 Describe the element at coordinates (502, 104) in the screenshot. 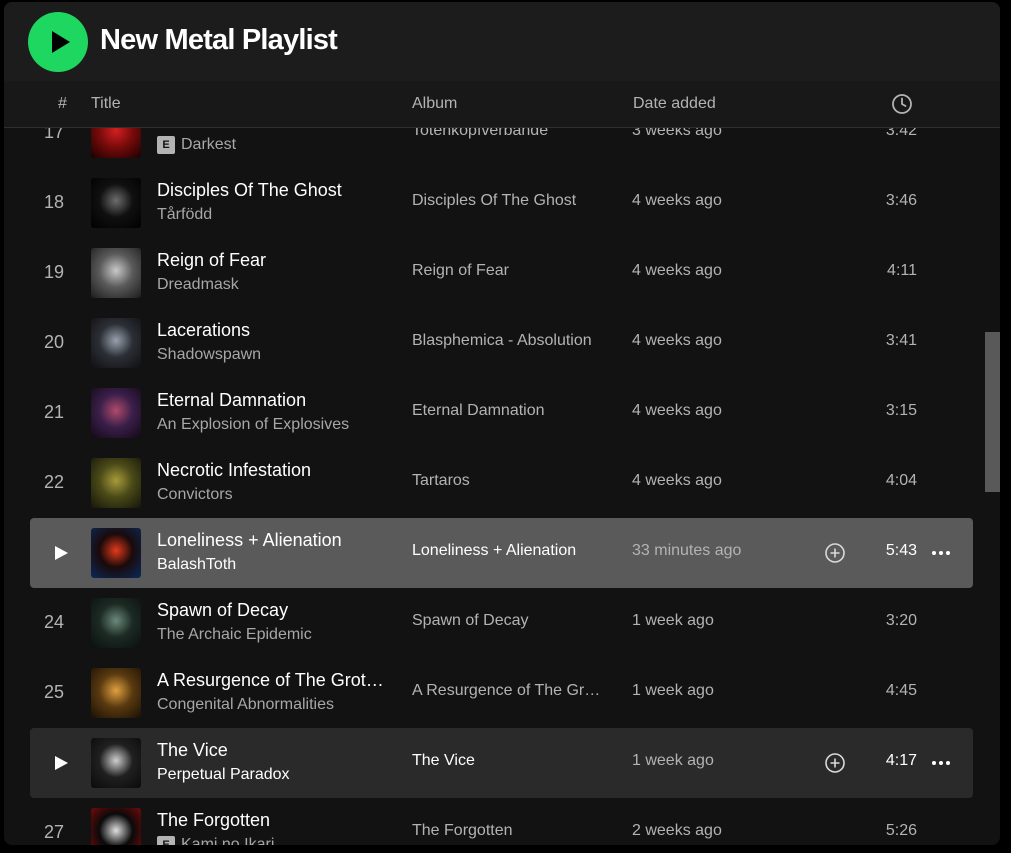

I see `column-header: # Title Album Date added` at that location.